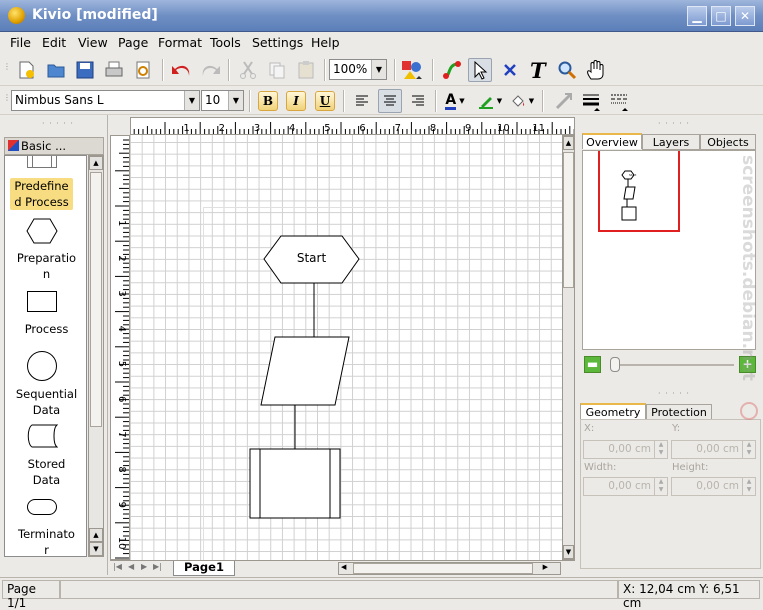 The image size is (763, 610). Describe the element at coordinates (745, 16) in the screenshot. I see `close-button: ✕` at that location.